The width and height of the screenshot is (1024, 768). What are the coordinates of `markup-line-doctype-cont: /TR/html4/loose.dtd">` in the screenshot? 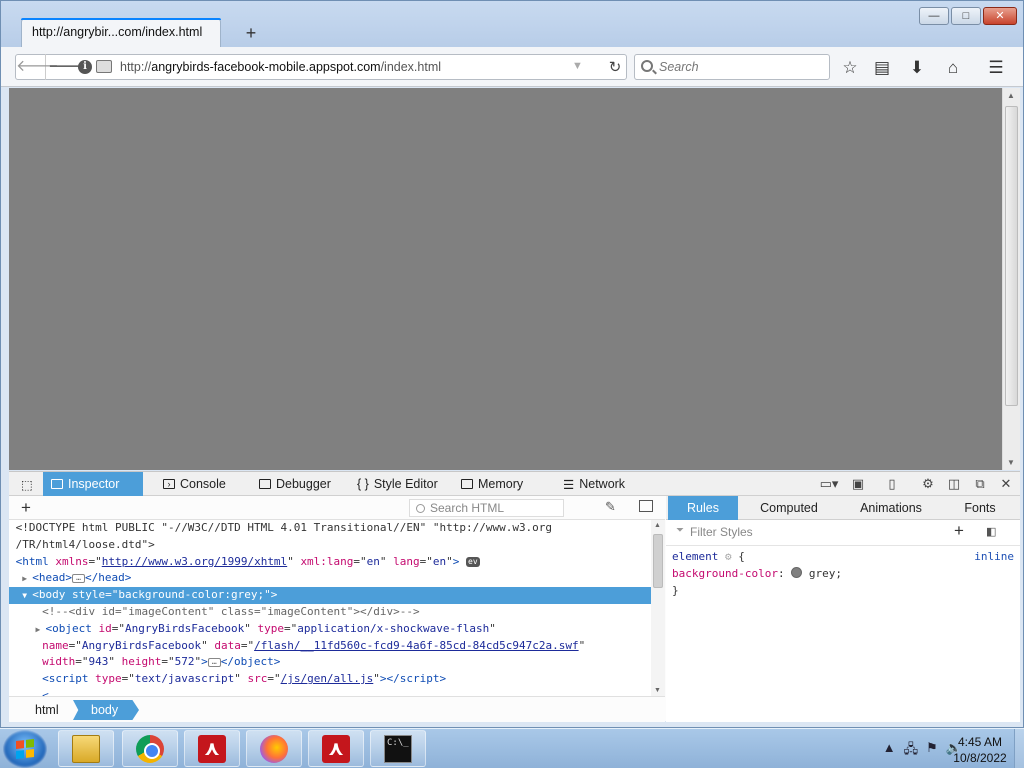 It's located at (330, 545).